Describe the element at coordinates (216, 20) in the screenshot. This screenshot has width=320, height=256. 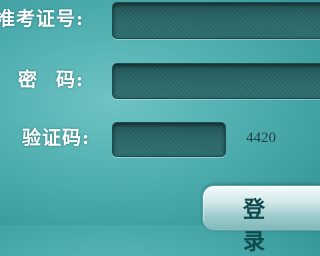
I see `username-input` at that location.